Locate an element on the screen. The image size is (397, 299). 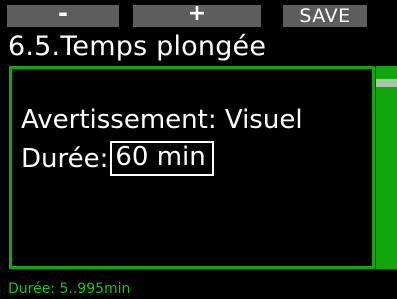
duration-label: Durée: is located at coordinates (65, 158).